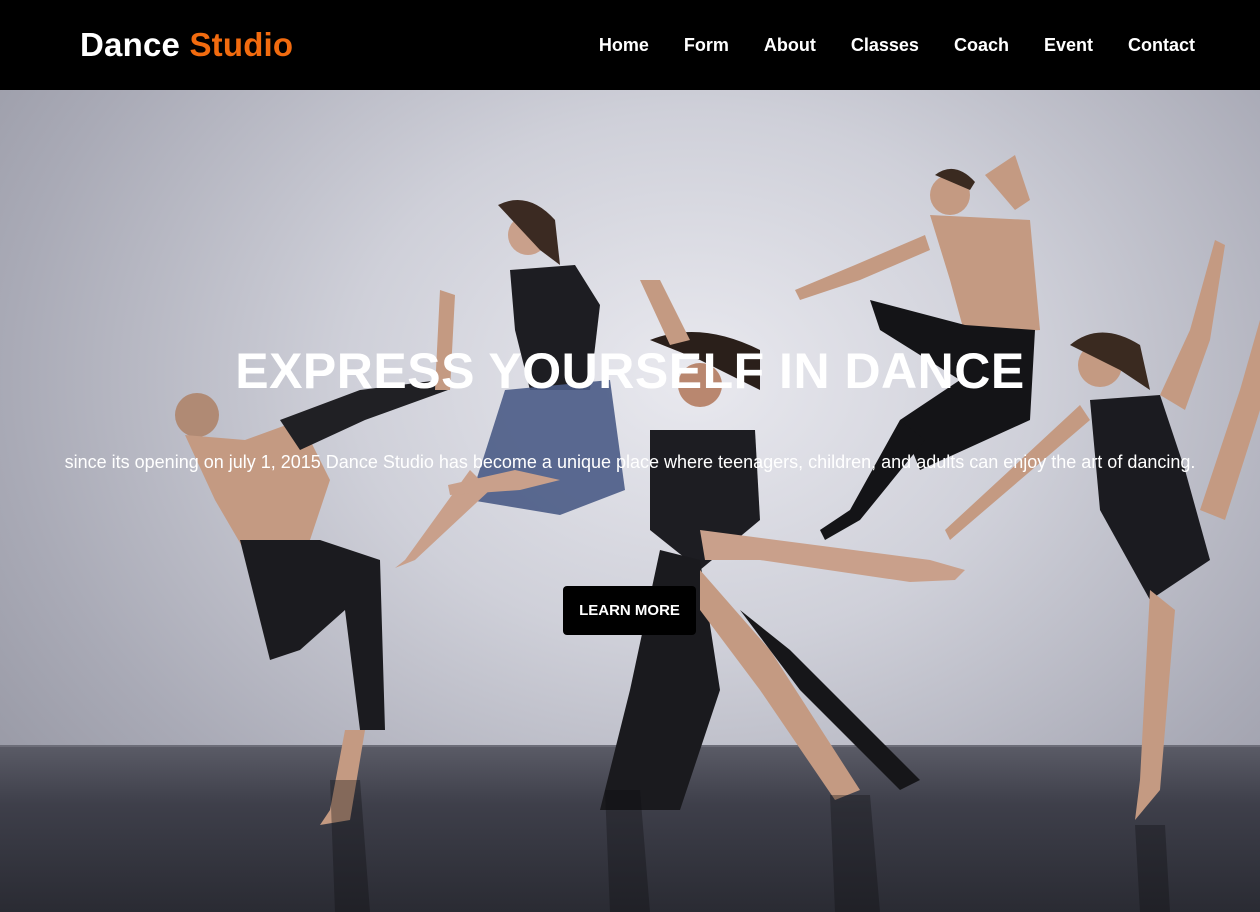 The width and height of the screenshot is (1260, 912). What do you see at coordinates (981, 45) in the screenshot?
I see `nav-link-coach: Coach` at bounding box center [981, 45].